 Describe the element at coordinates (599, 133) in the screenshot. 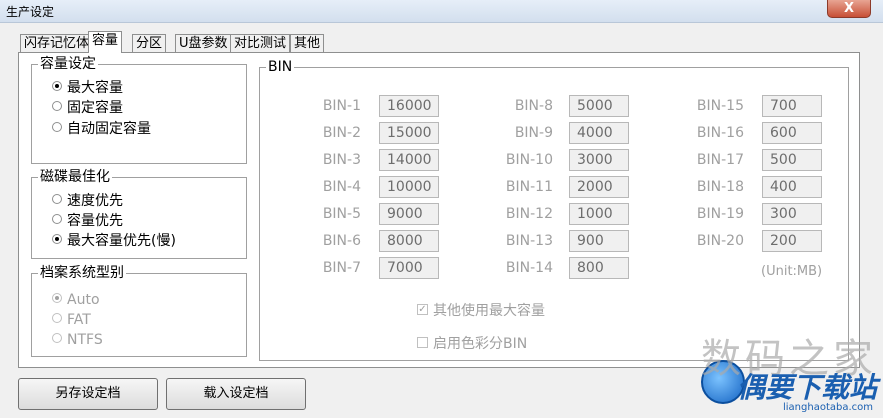

I see `bin-value-input: 4000` at that location.